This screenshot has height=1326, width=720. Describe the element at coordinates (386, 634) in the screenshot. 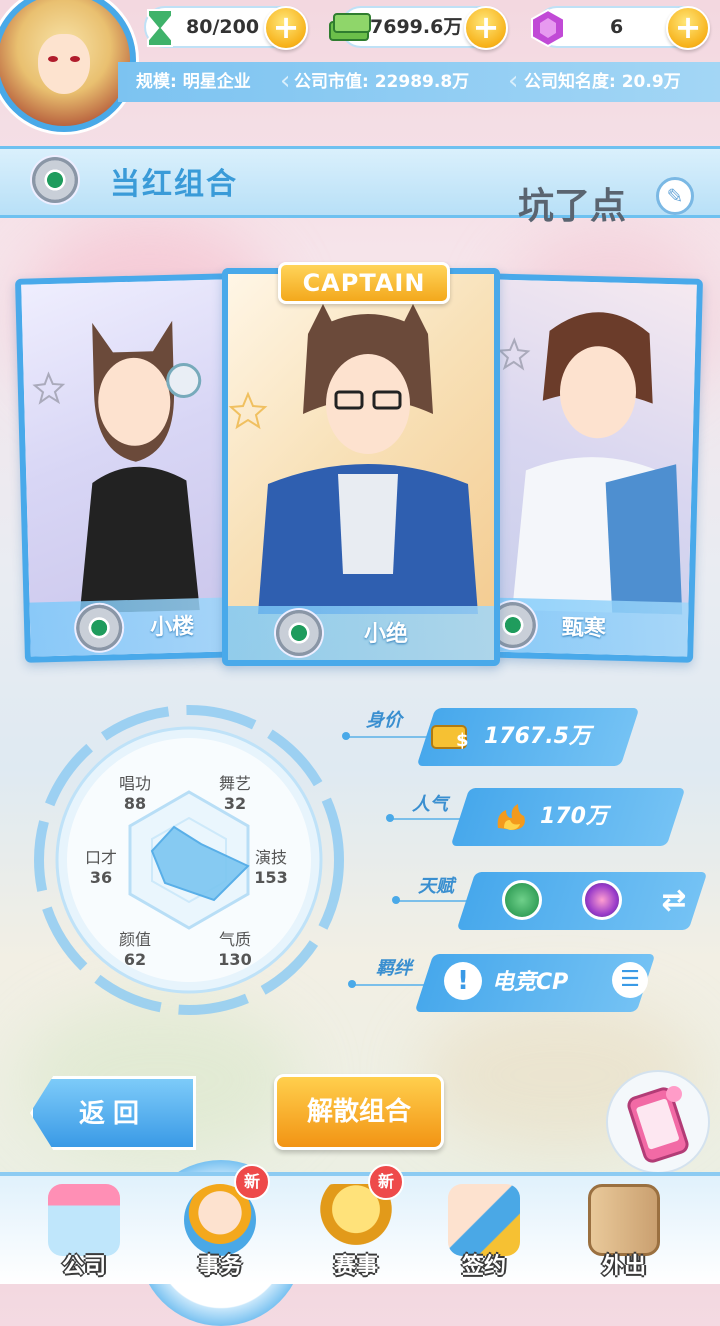

I see `member-name: 小绝` at that location.